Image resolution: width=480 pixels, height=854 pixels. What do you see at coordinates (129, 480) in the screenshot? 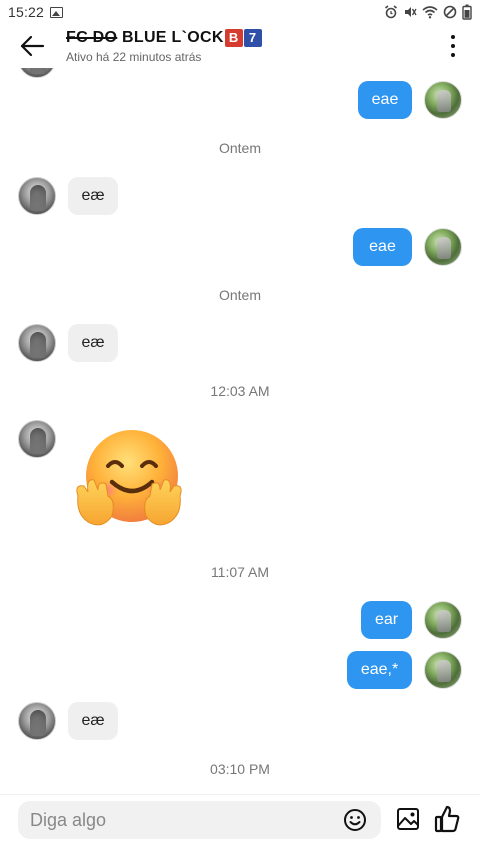
I see `hugging-face-emoji` at bounding box center [129, 480].